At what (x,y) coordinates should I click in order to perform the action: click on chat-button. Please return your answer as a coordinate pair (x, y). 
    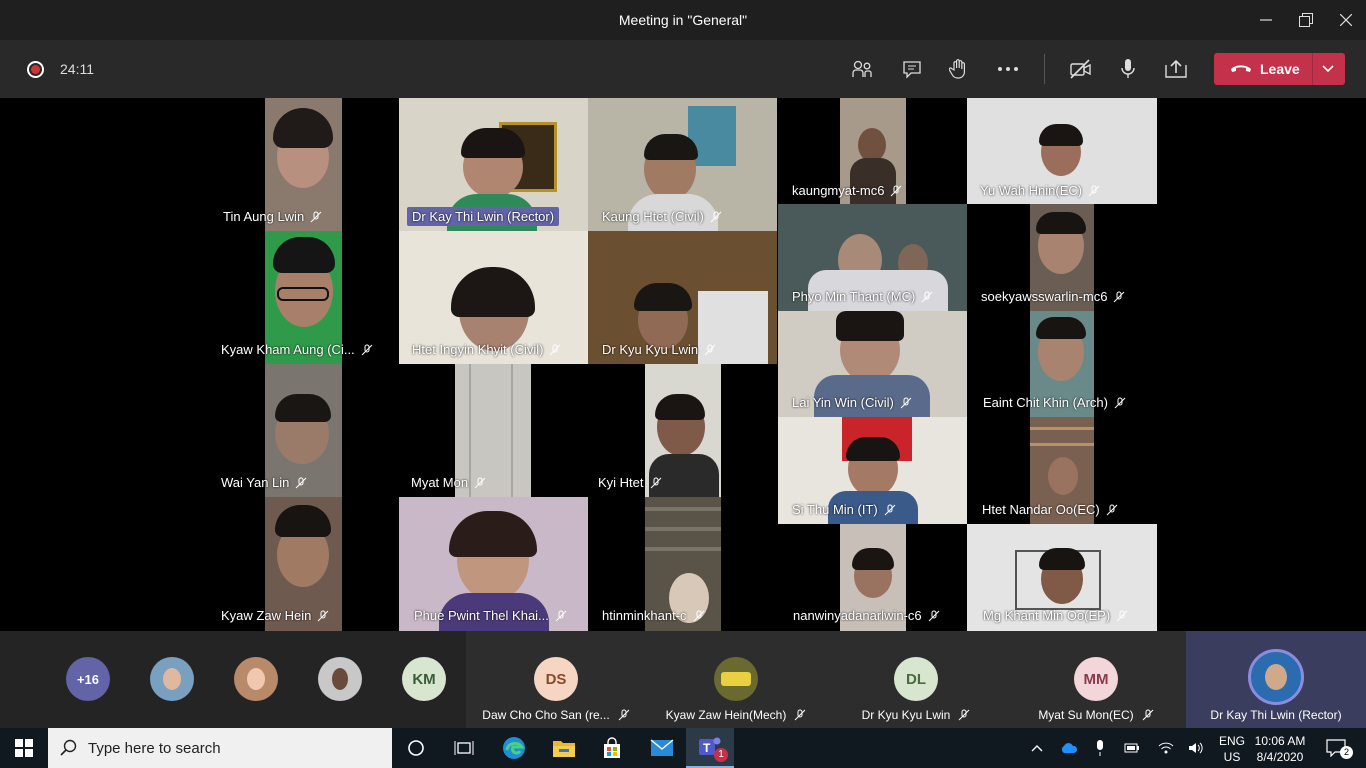
    Looking at the image, I should click on (912, 69).